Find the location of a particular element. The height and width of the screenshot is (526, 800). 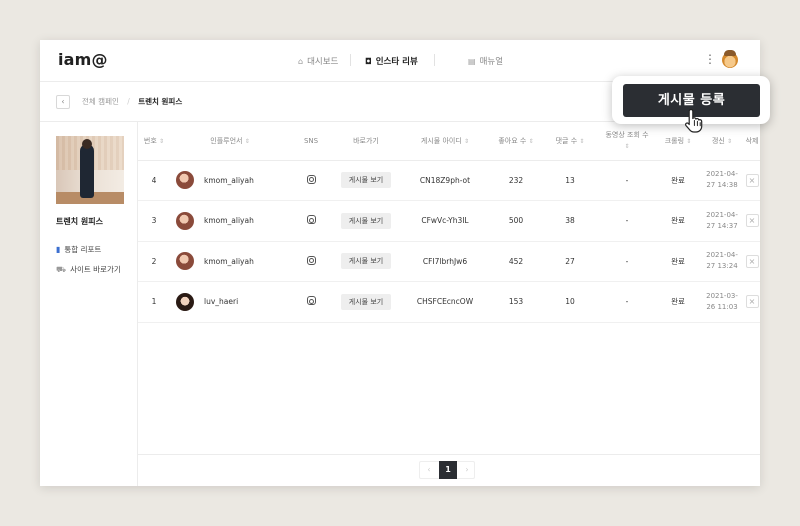

sidebar-item-site: ⛟ 사이트 바로가기 is located at coordinates (88, 269).